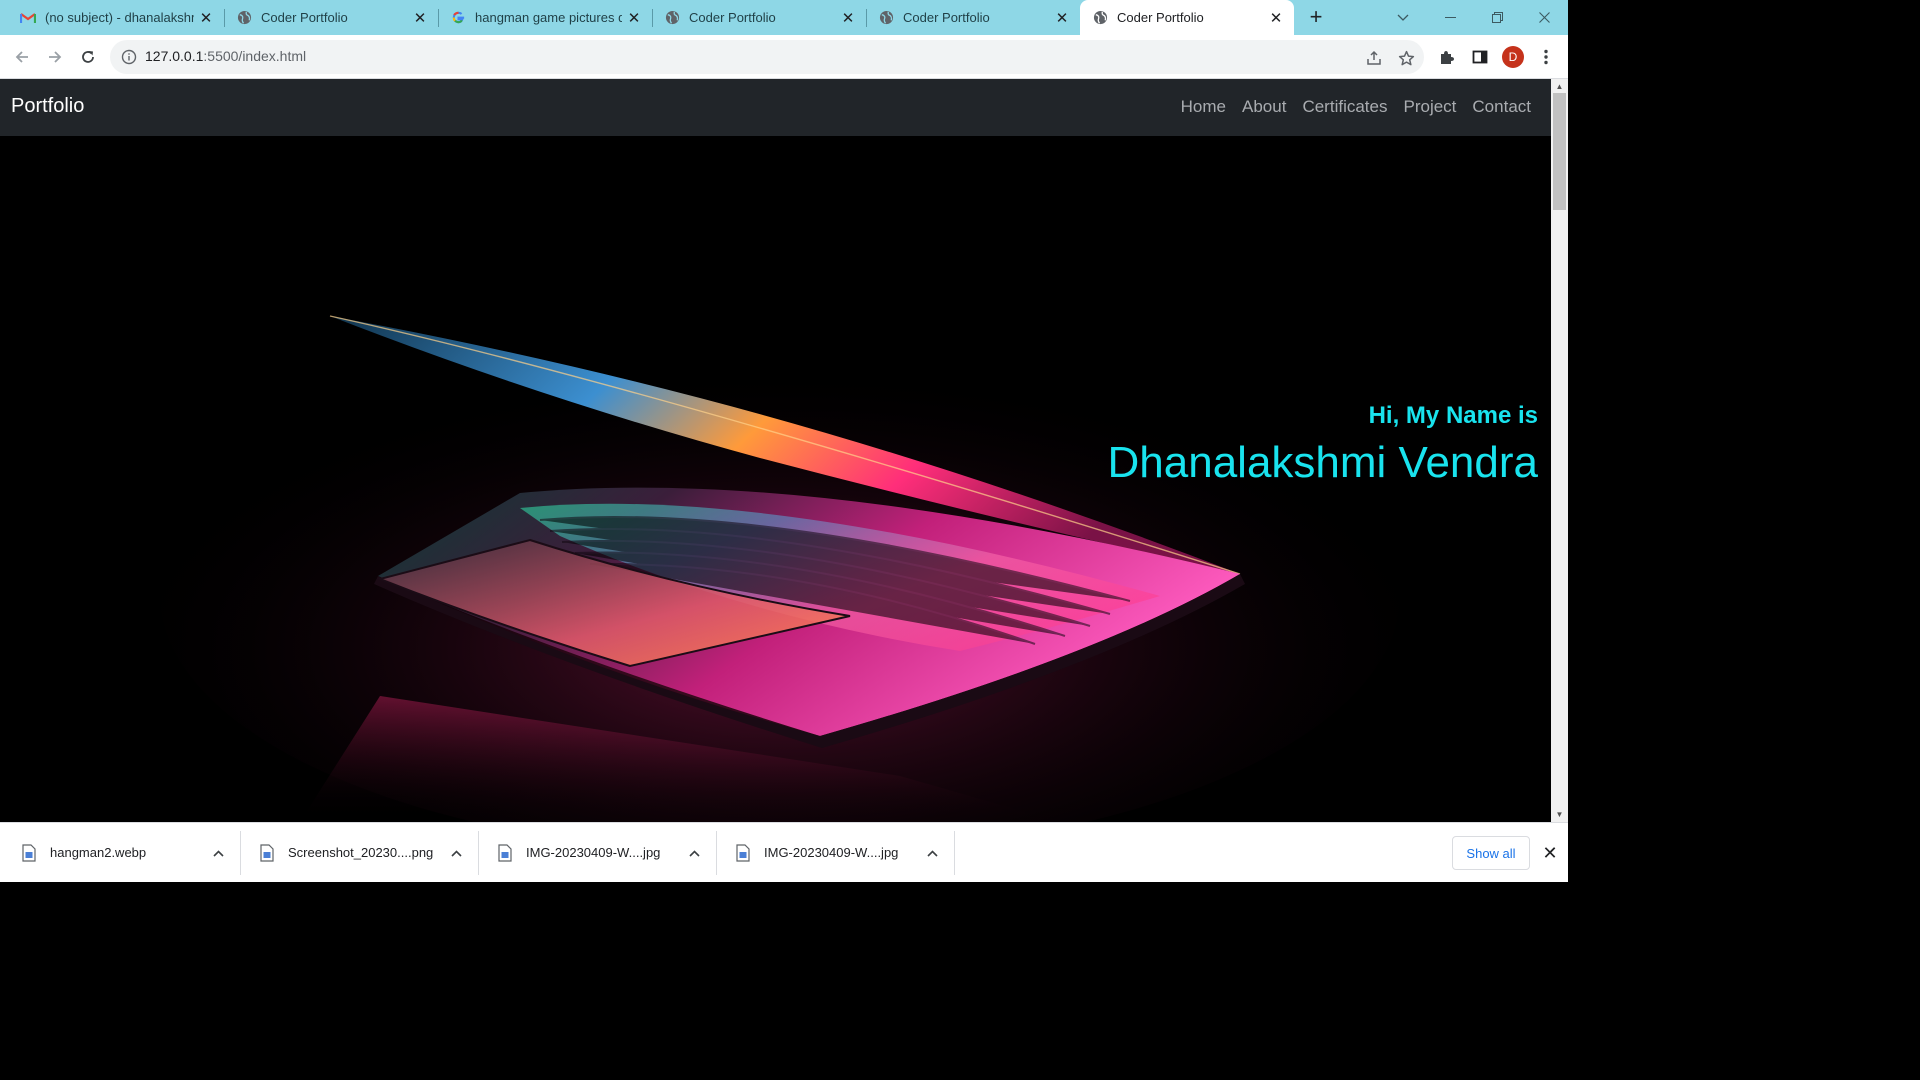 The height and width of the screenshot is (1080, 1920). What do you see at coordinates (1264, 107) in the screenshot?
I see `nav-link-about: About` at bounding box center [1264, 107].